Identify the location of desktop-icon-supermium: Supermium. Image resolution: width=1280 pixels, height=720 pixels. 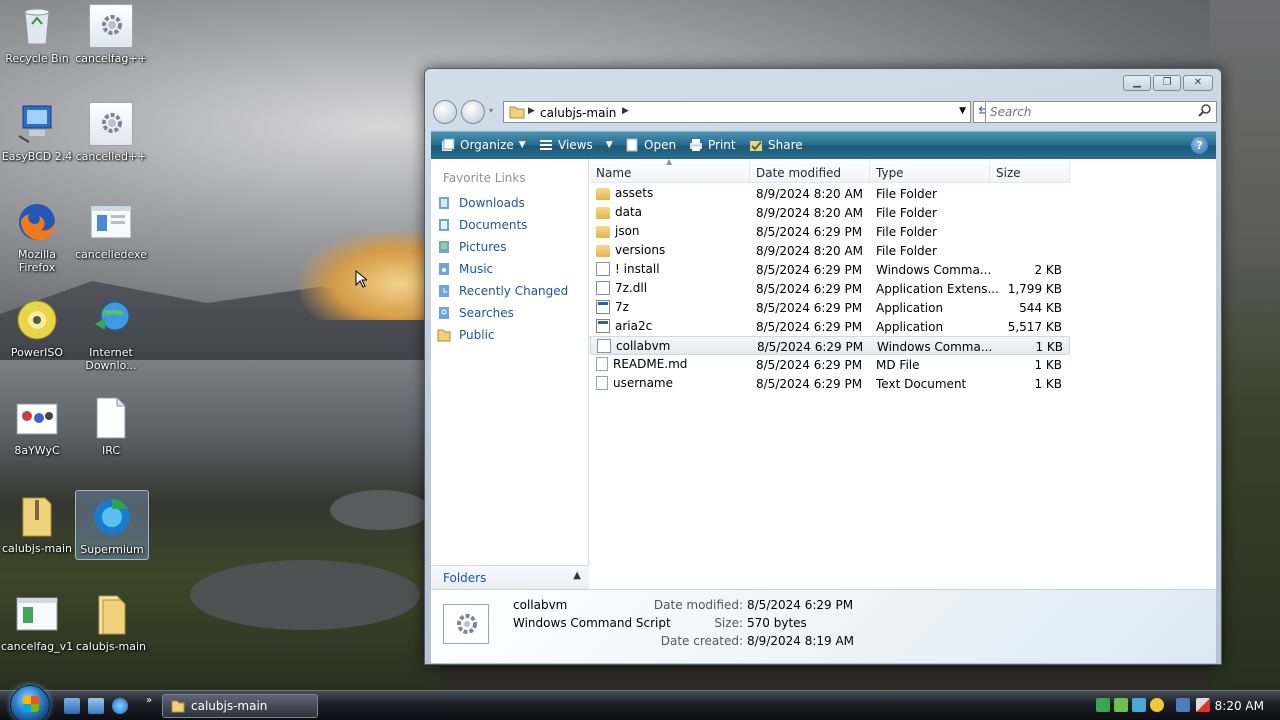
(112, 525).